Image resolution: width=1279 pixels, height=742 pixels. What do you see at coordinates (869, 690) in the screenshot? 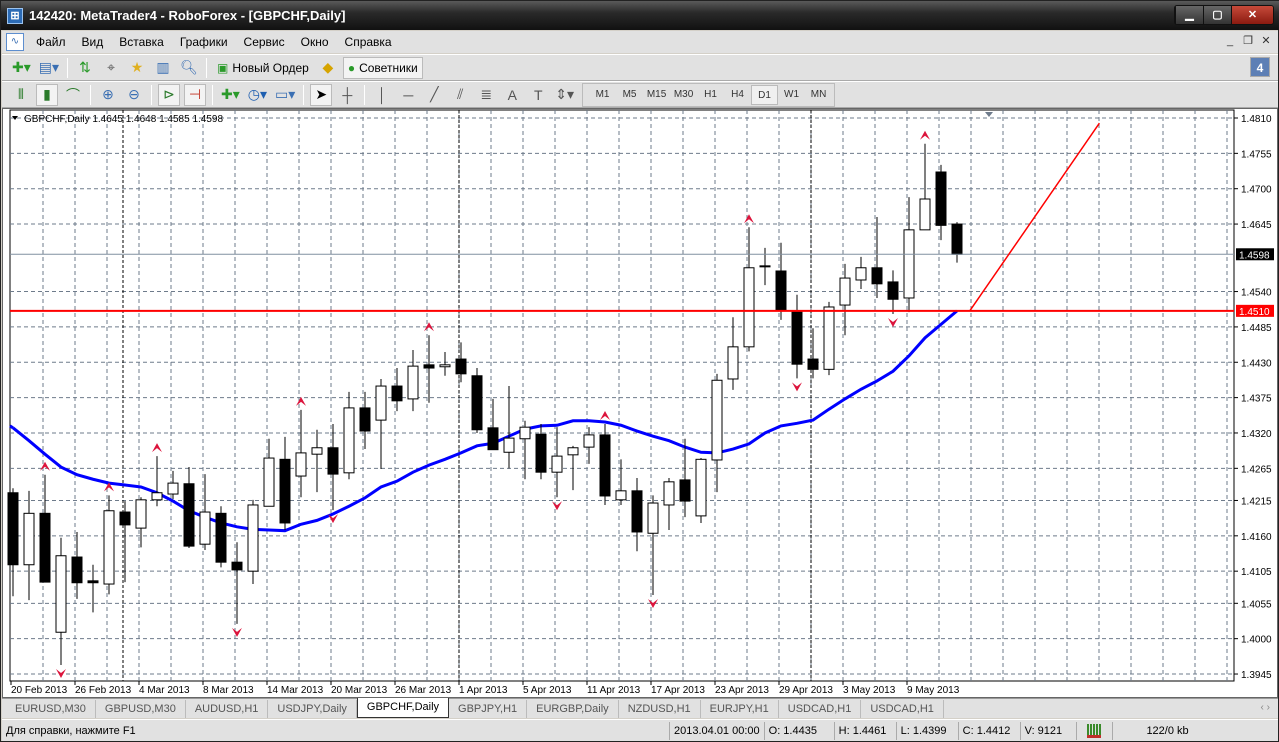
I see `date-axis-label: 3 May 2013` at bounding box center [869, 690].